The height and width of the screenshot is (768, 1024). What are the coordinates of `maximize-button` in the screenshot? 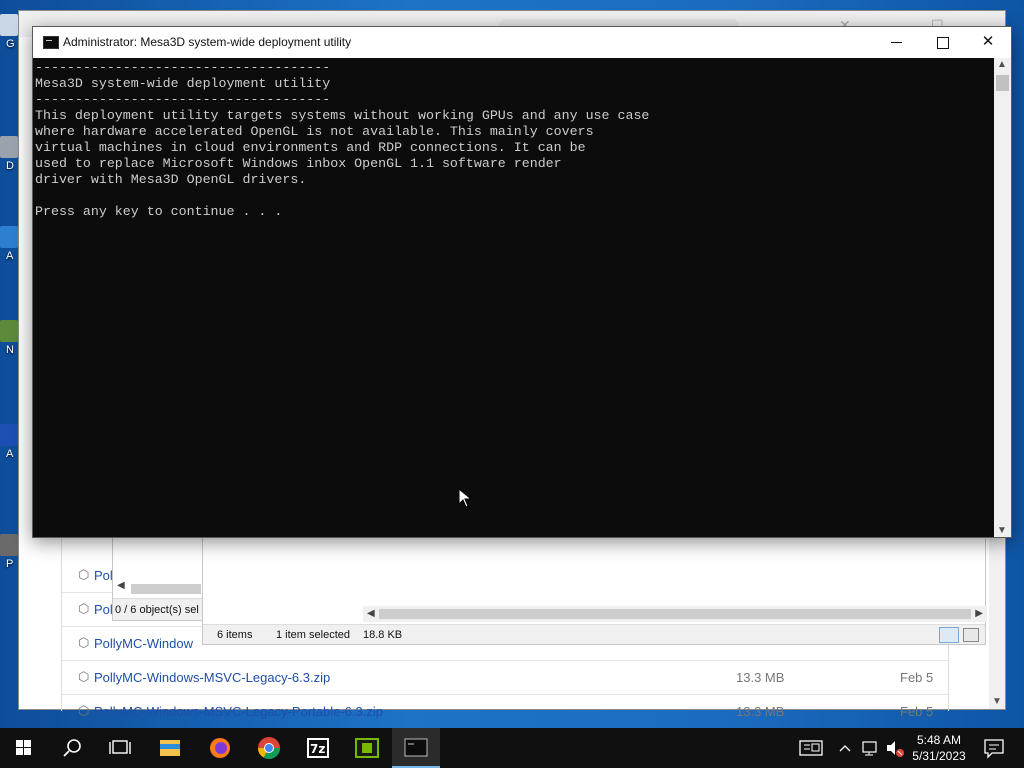 It's located at (942, 42).